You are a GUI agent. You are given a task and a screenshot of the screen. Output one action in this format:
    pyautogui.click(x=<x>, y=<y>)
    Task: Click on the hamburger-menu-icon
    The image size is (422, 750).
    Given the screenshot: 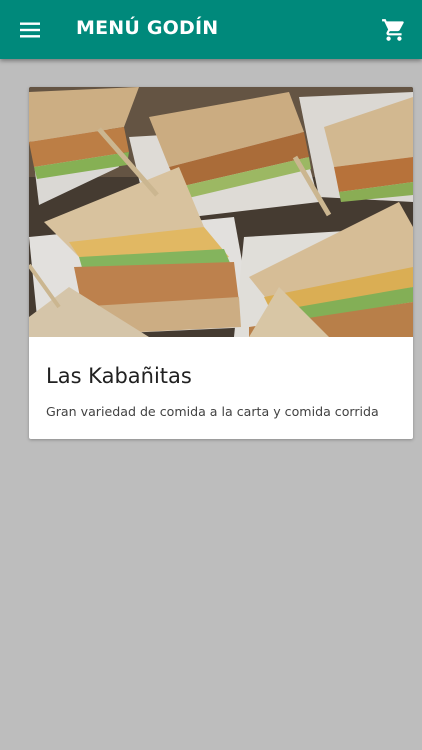 What is the action you would take?
    pyautogui.click(x=30, y=30)
    